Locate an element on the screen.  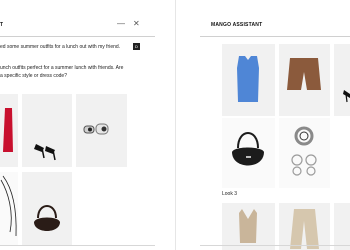
product-tile-red-dress is located at coordinates (9, 130).